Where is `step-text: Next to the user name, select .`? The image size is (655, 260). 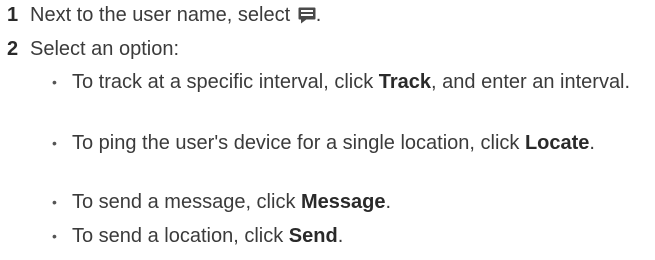 step-text: Next to the user name, select . is located at coordinates (176, 15).